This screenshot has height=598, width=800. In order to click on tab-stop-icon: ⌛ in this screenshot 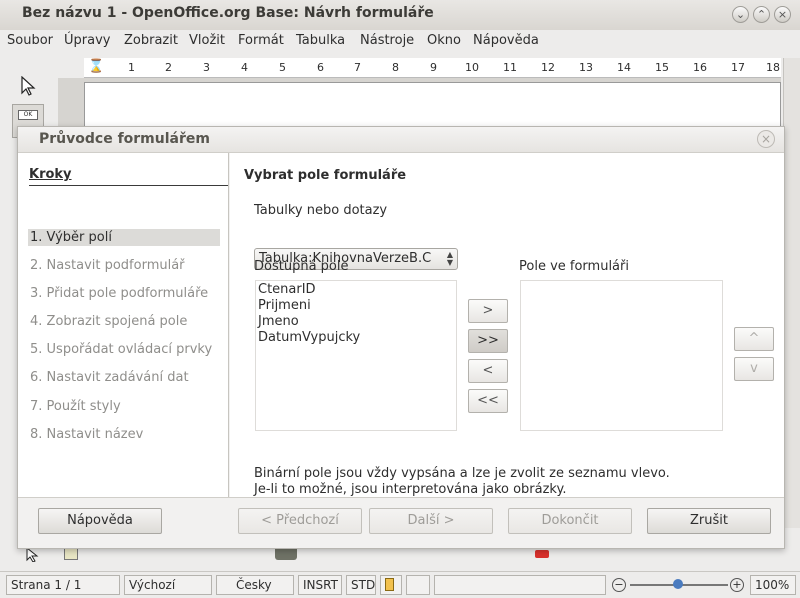, I will do `click(96, 66)`.